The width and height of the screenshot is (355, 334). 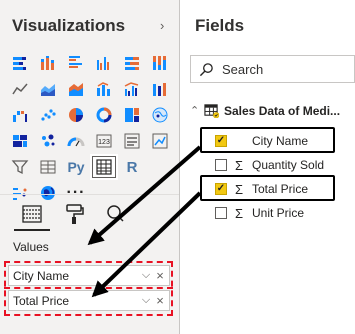 I want to click on card-icon: 123, so click(x=104, y=141).